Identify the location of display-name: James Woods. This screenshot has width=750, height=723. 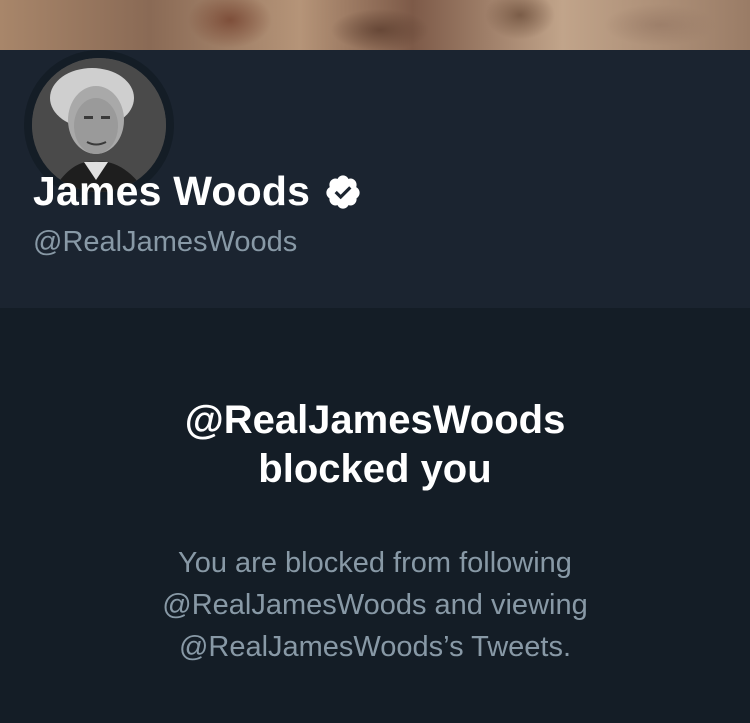
(172, 191).